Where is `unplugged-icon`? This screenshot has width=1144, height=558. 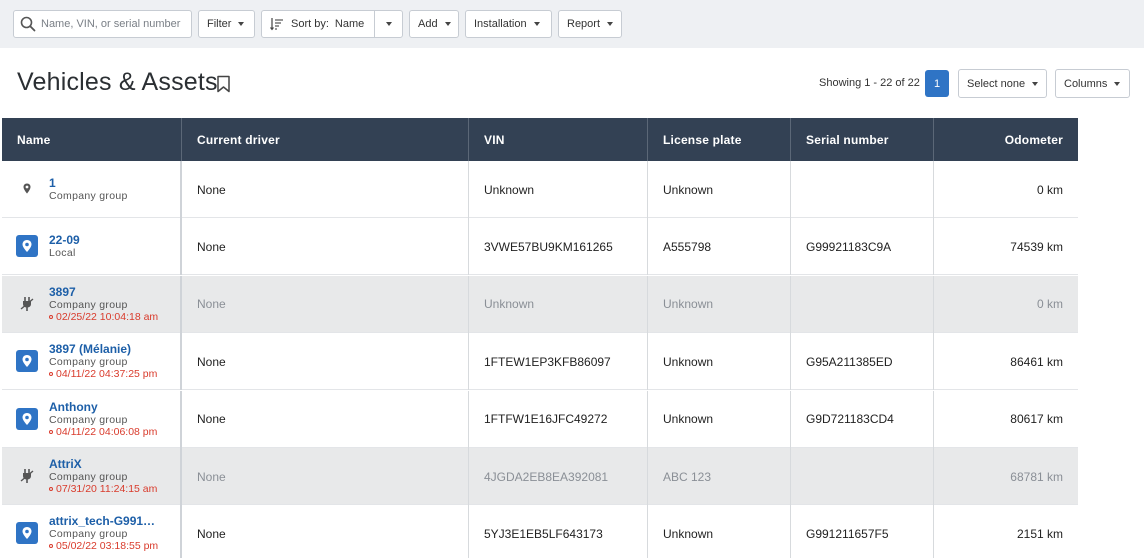
unplugged-icon is located at coordinates (27, 476).